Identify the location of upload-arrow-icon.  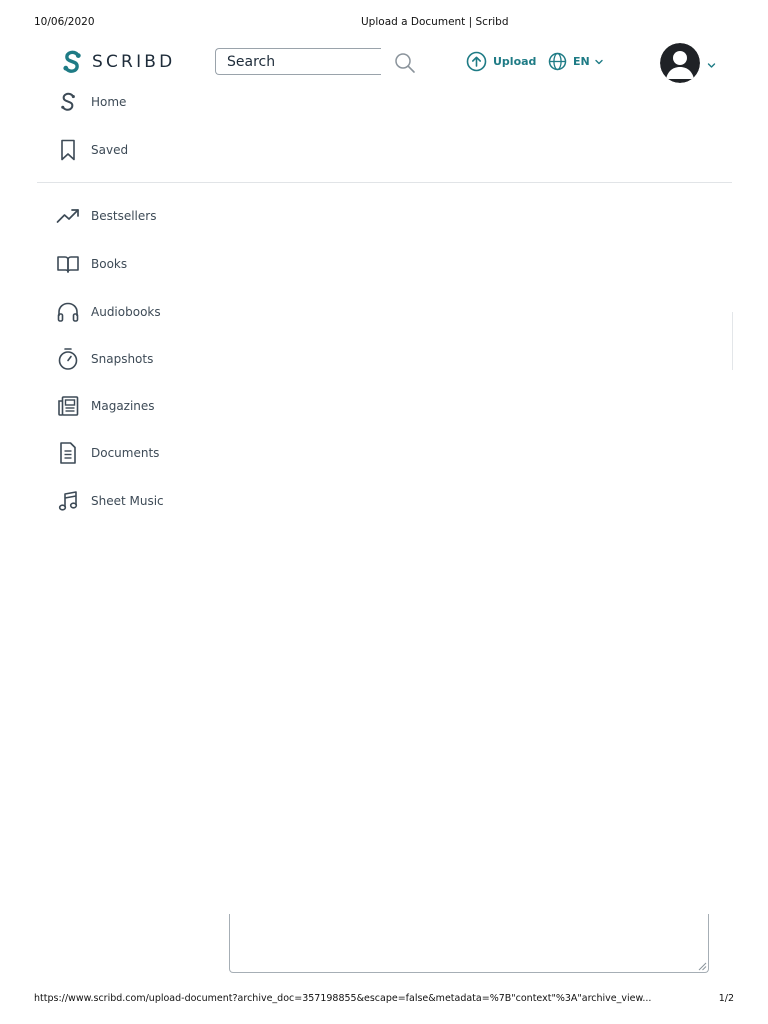
(476, 61).